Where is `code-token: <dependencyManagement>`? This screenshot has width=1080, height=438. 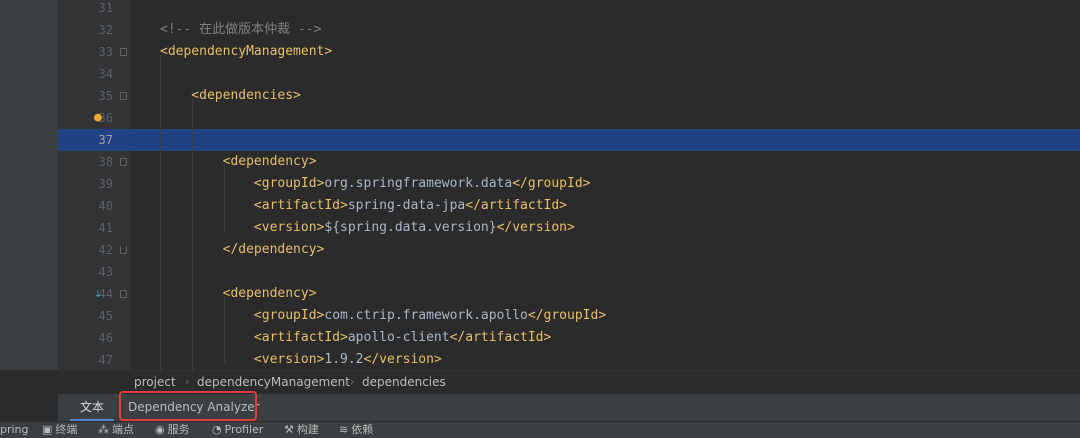 code-token: <dependencyManagement> is located at coordinates (246, 51).